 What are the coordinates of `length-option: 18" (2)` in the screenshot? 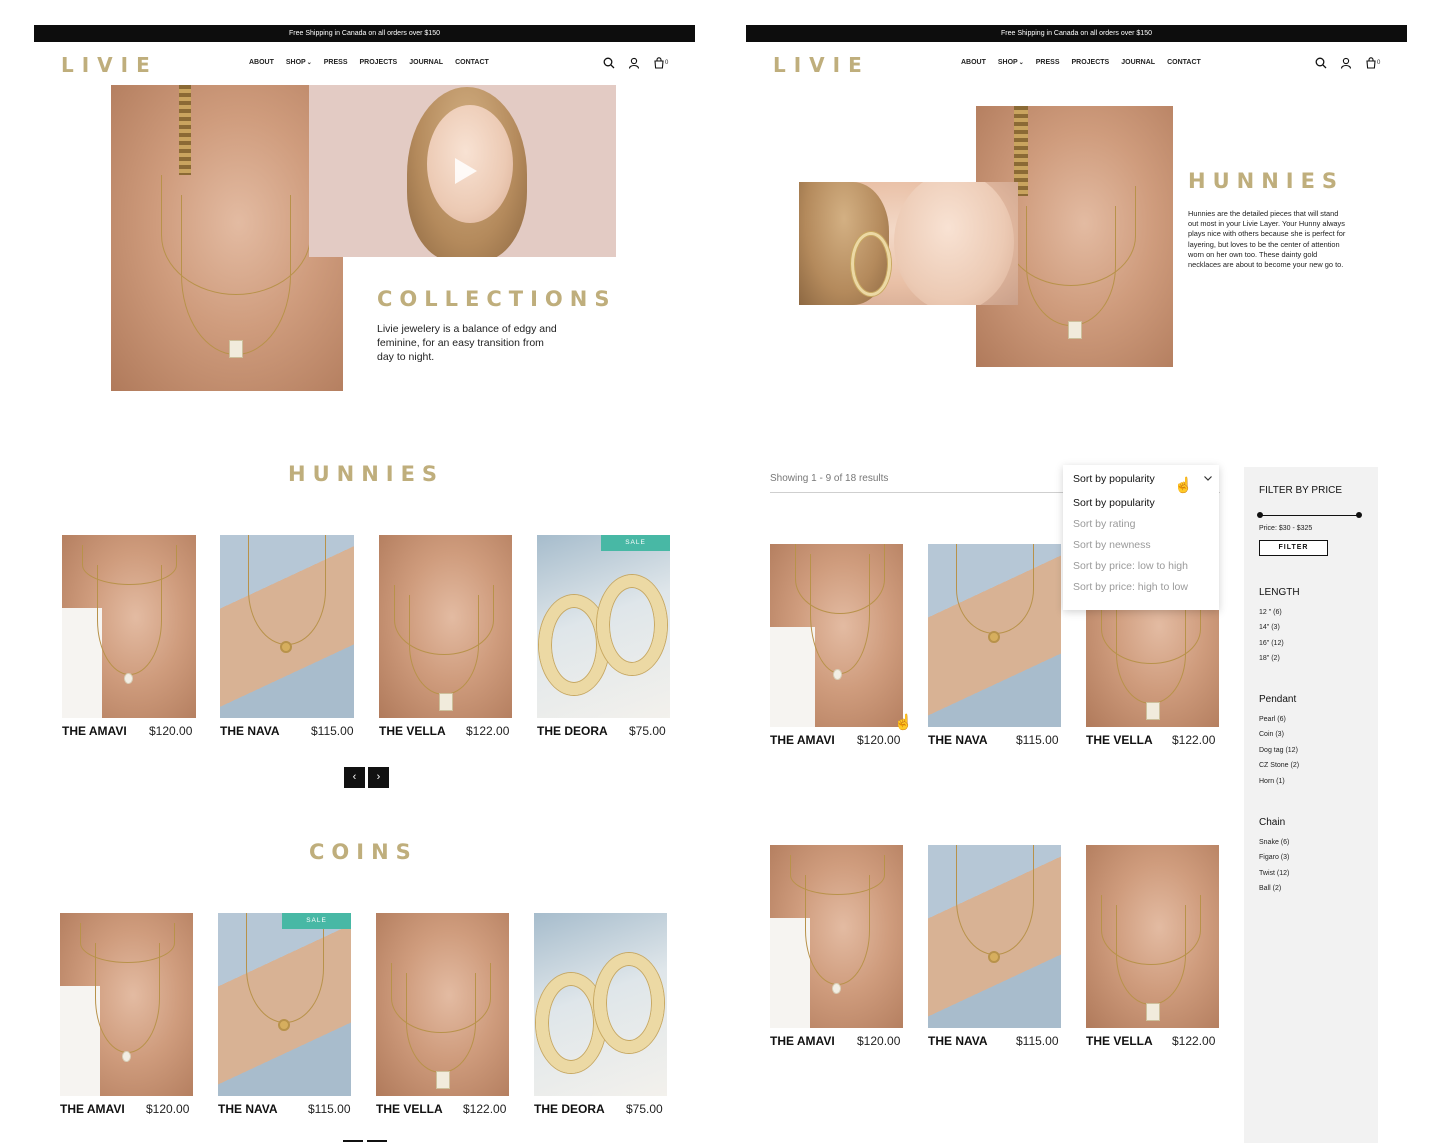 It's located at (1269, 658).